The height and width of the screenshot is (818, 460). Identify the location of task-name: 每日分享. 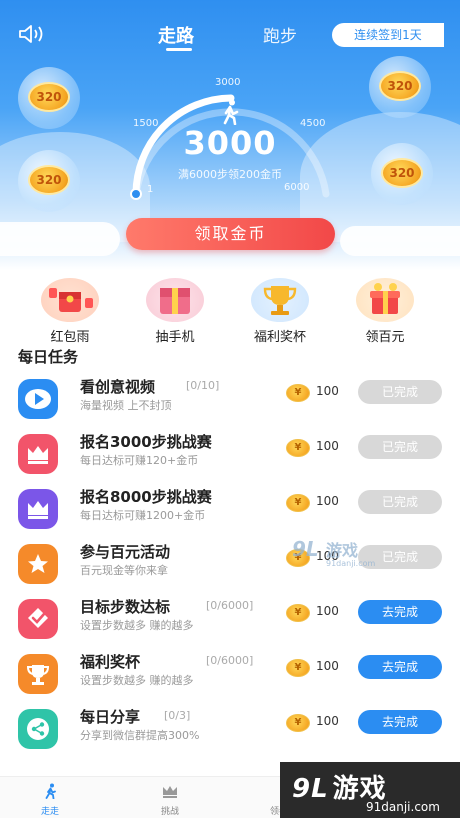
(110, 717).